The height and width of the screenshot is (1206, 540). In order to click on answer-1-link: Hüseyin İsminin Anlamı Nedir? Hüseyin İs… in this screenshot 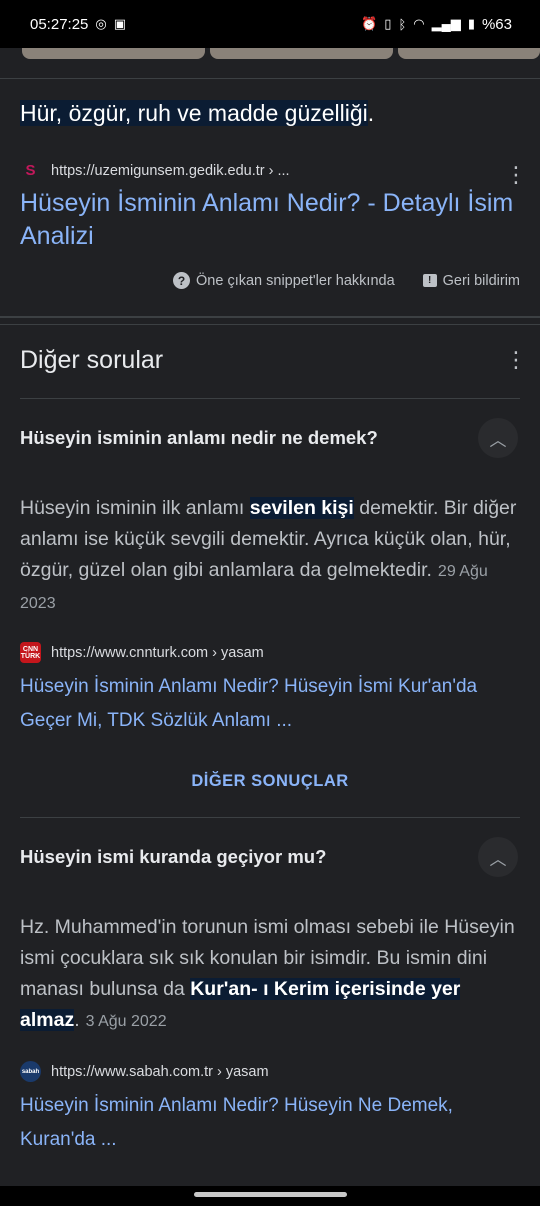, I will do `click(270, 704)`.